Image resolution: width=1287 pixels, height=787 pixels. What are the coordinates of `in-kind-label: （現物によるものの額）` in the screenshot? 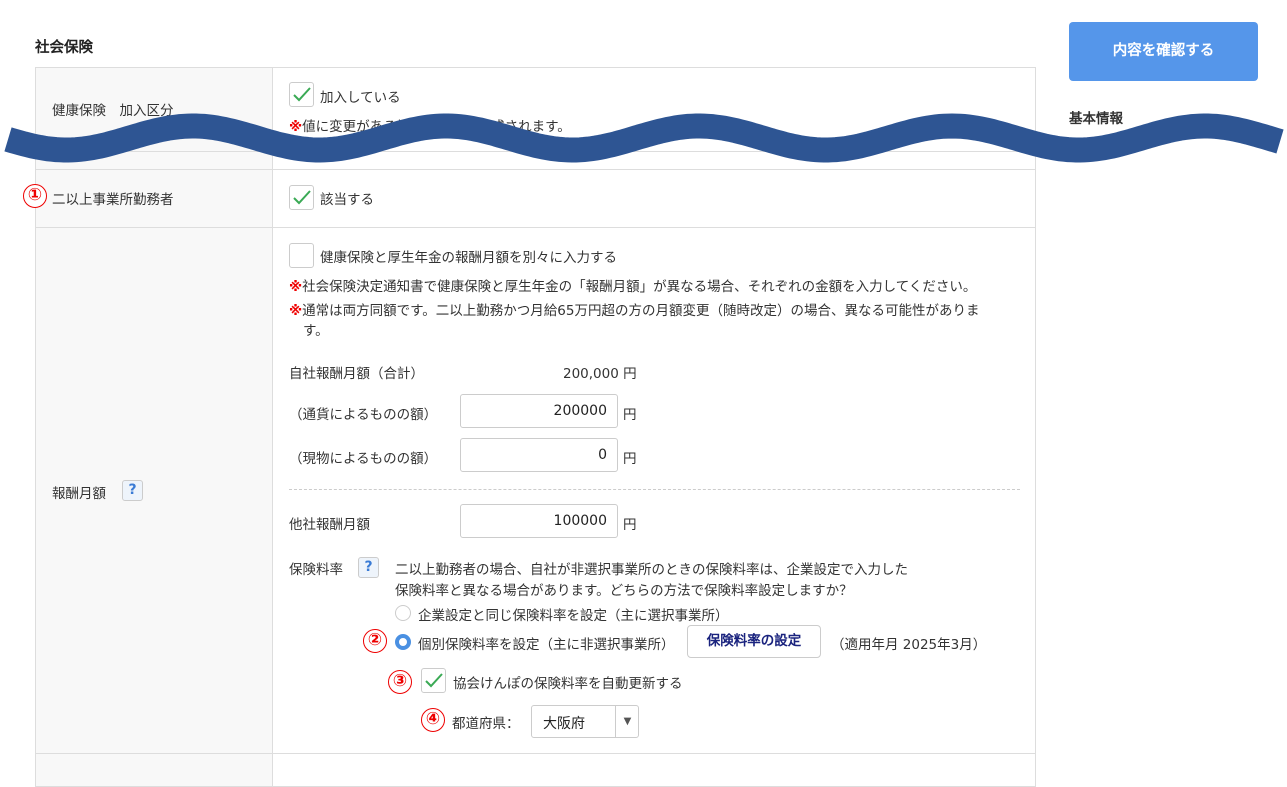 It's located at (363, 459).